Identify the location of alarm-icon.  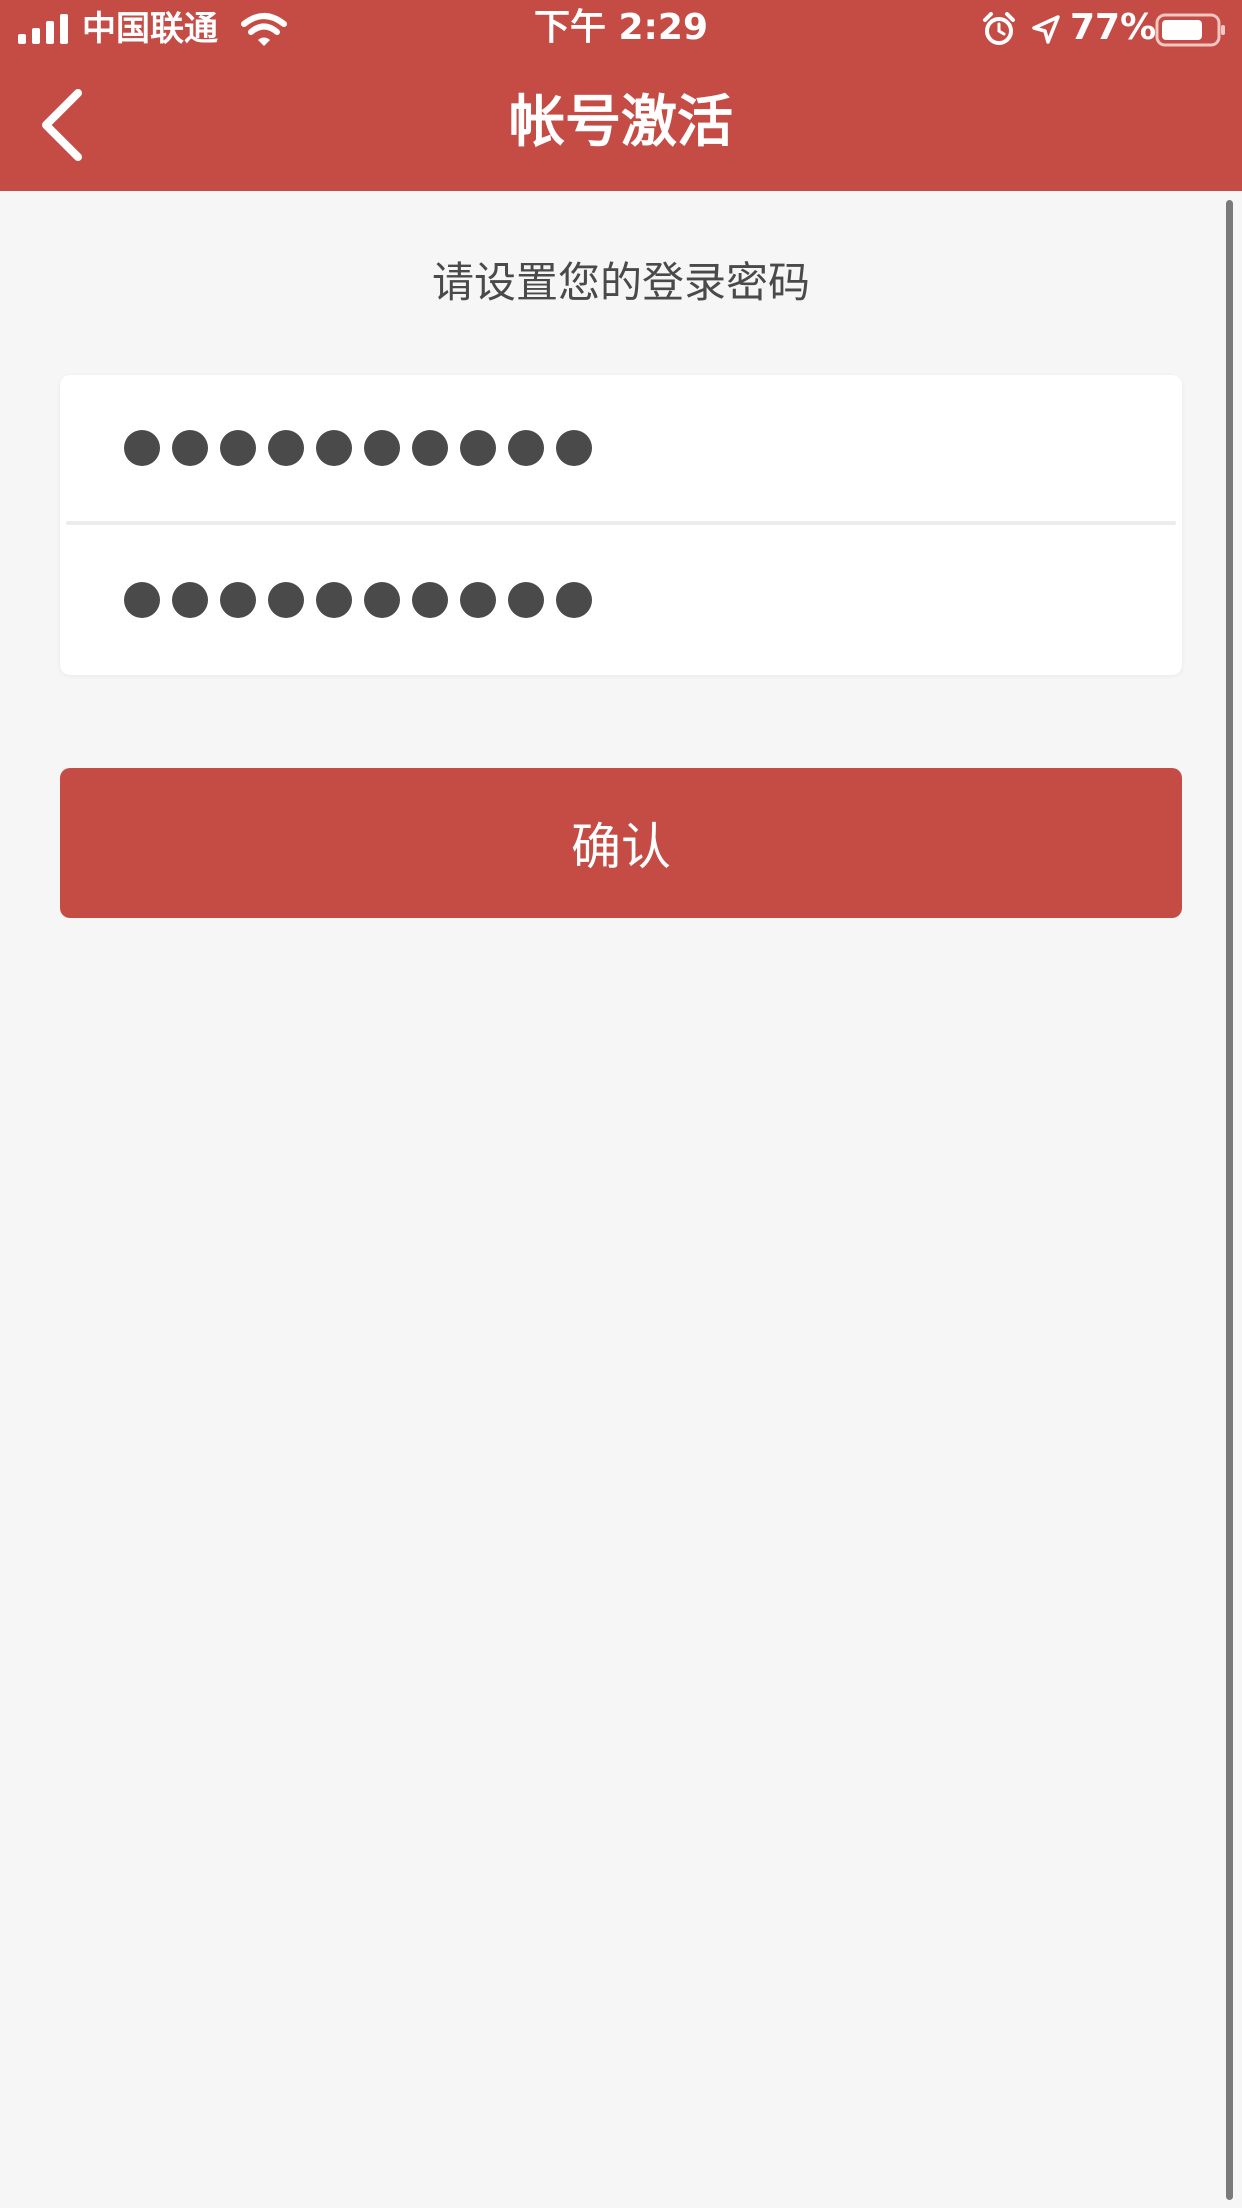
(999, 28).